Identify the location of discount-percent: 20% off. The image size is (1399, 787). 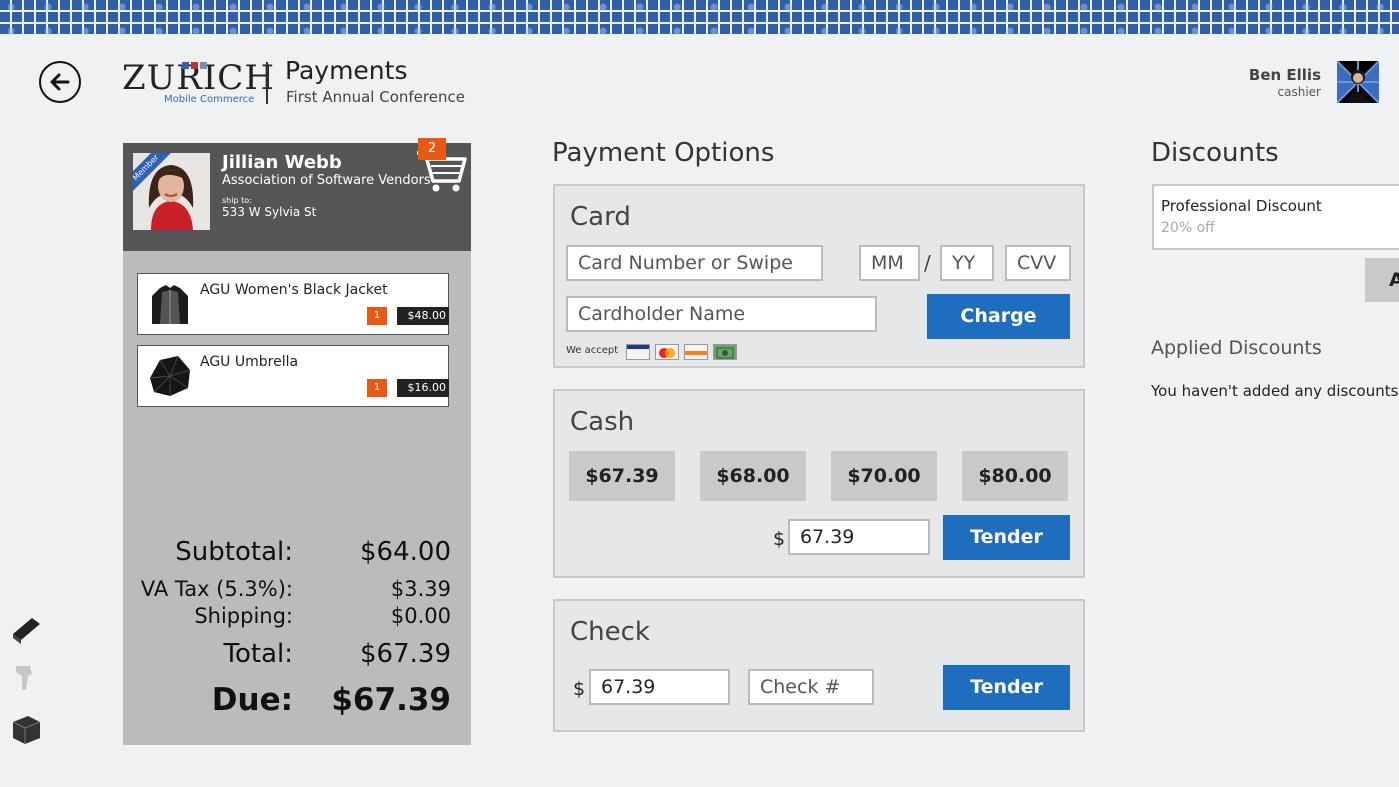
(1188, 228).